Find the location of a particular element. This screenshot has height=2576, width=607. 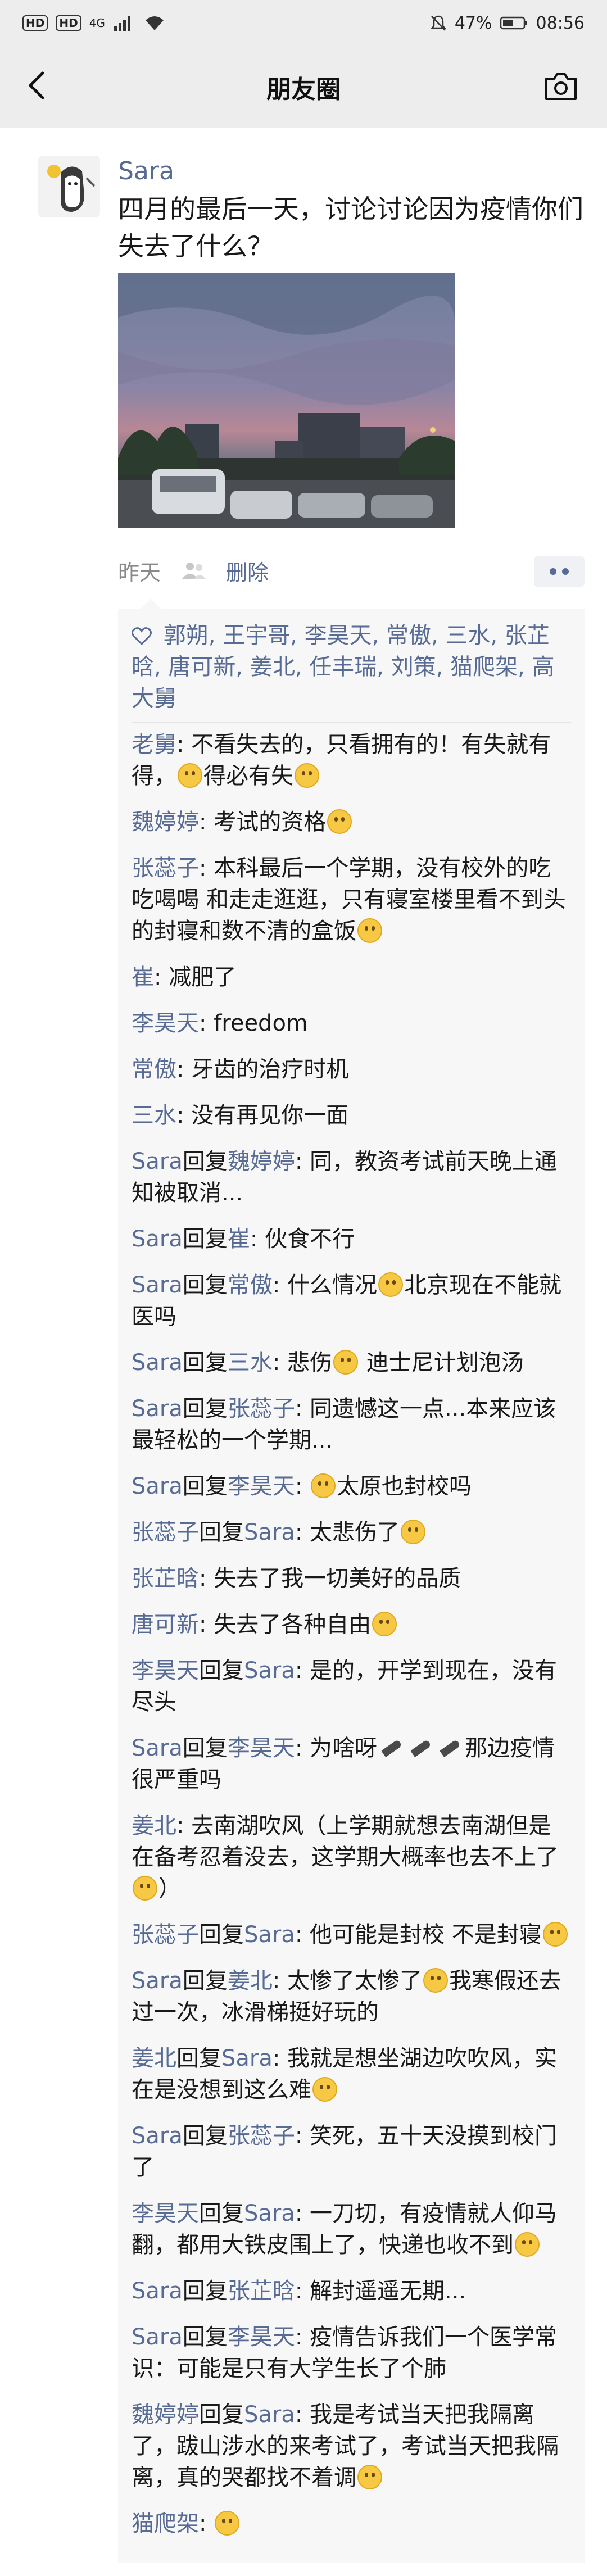

comment-author: 猫爬架 is located at coordinates (165, 2524).